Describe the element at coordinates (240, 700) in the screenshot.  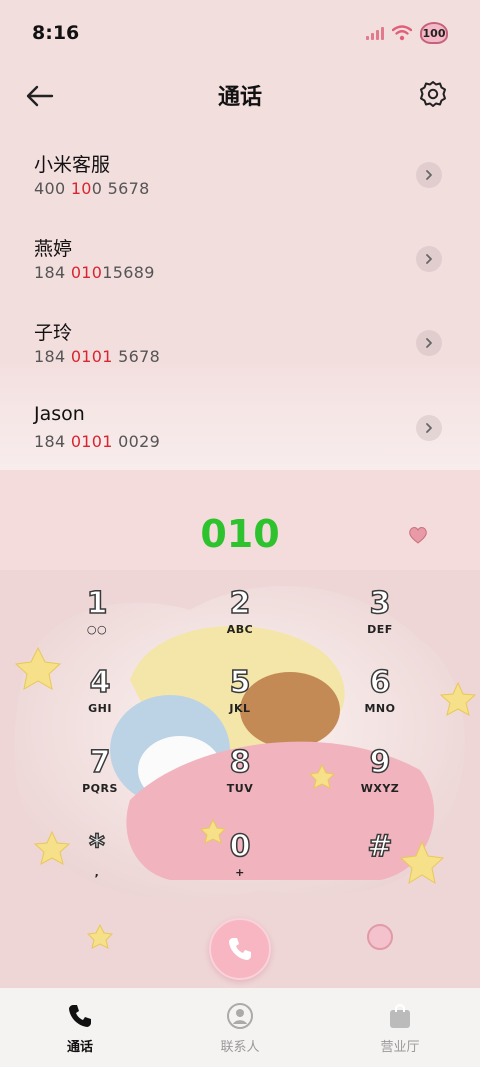
I see `dial-key-5: 5 JKL` at that location.